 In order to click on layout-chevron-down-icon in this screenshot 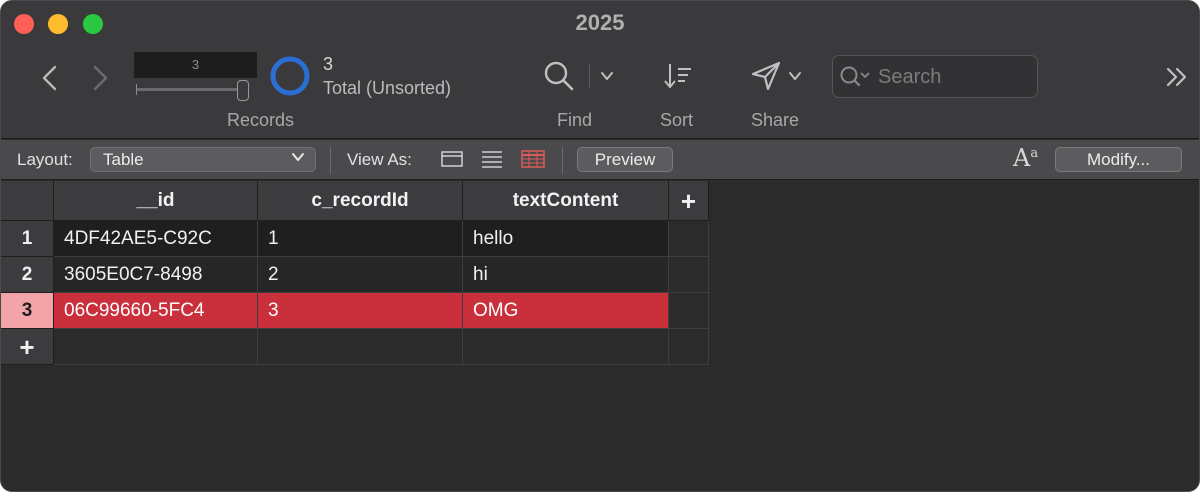, I will do `click(298, 157)`.